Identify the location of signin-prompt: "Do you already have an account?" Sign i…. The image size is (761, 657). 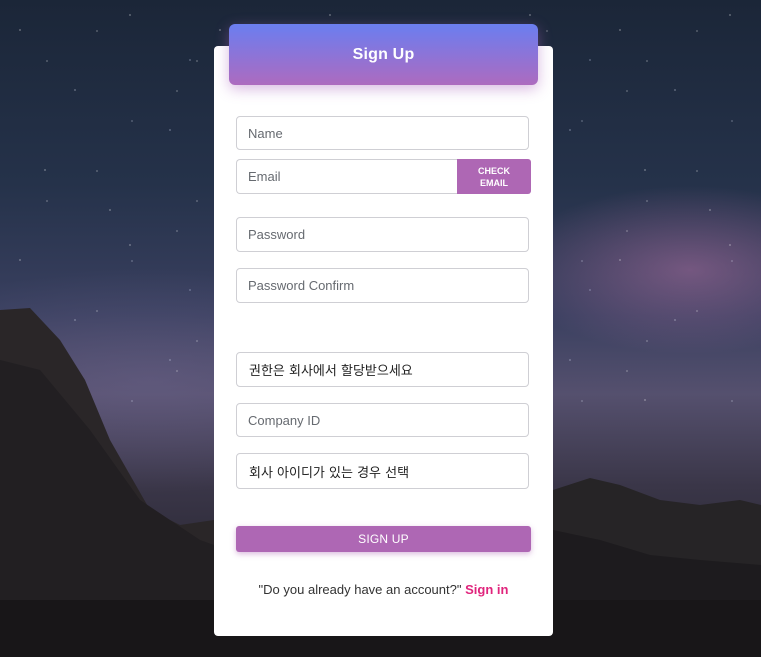
(383, 589).